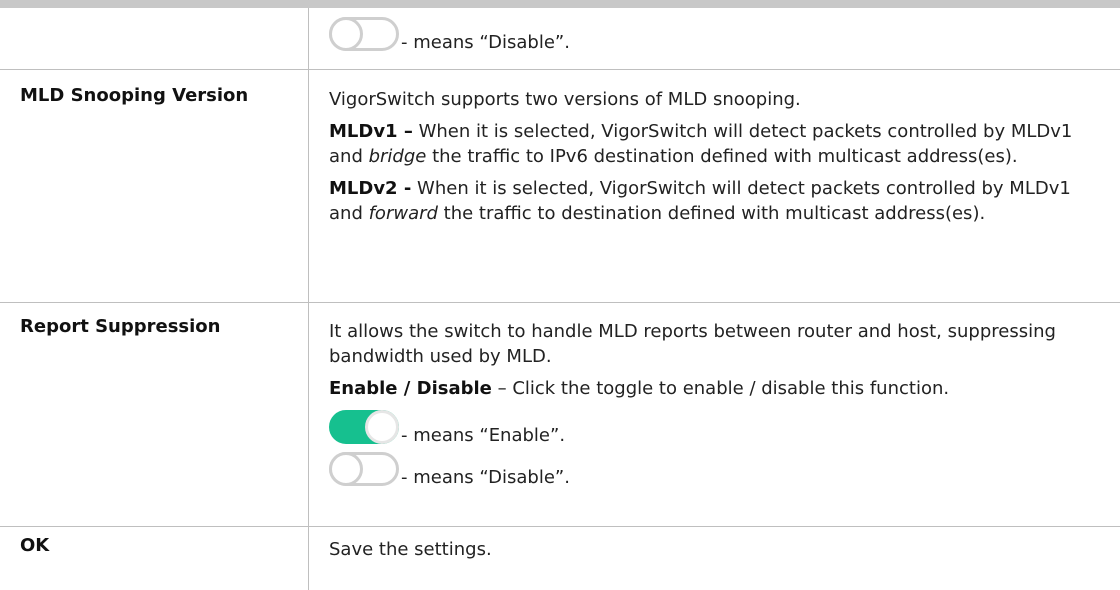 Image resolution: width=1120 pixels, height=590 pixels. Describe the element at coordinates (134, 95) in the screenshot. I see `row-label-mld-snooping-version: MLD Snooping Version` at that location.